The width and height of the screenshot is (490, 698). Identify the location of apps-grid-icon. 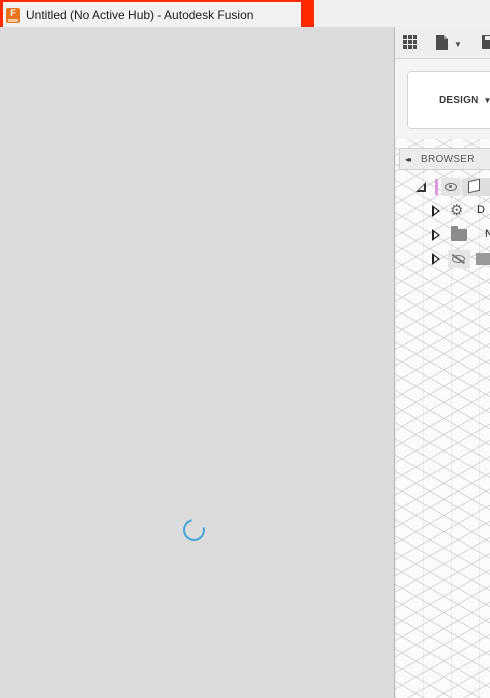
(410, 42).